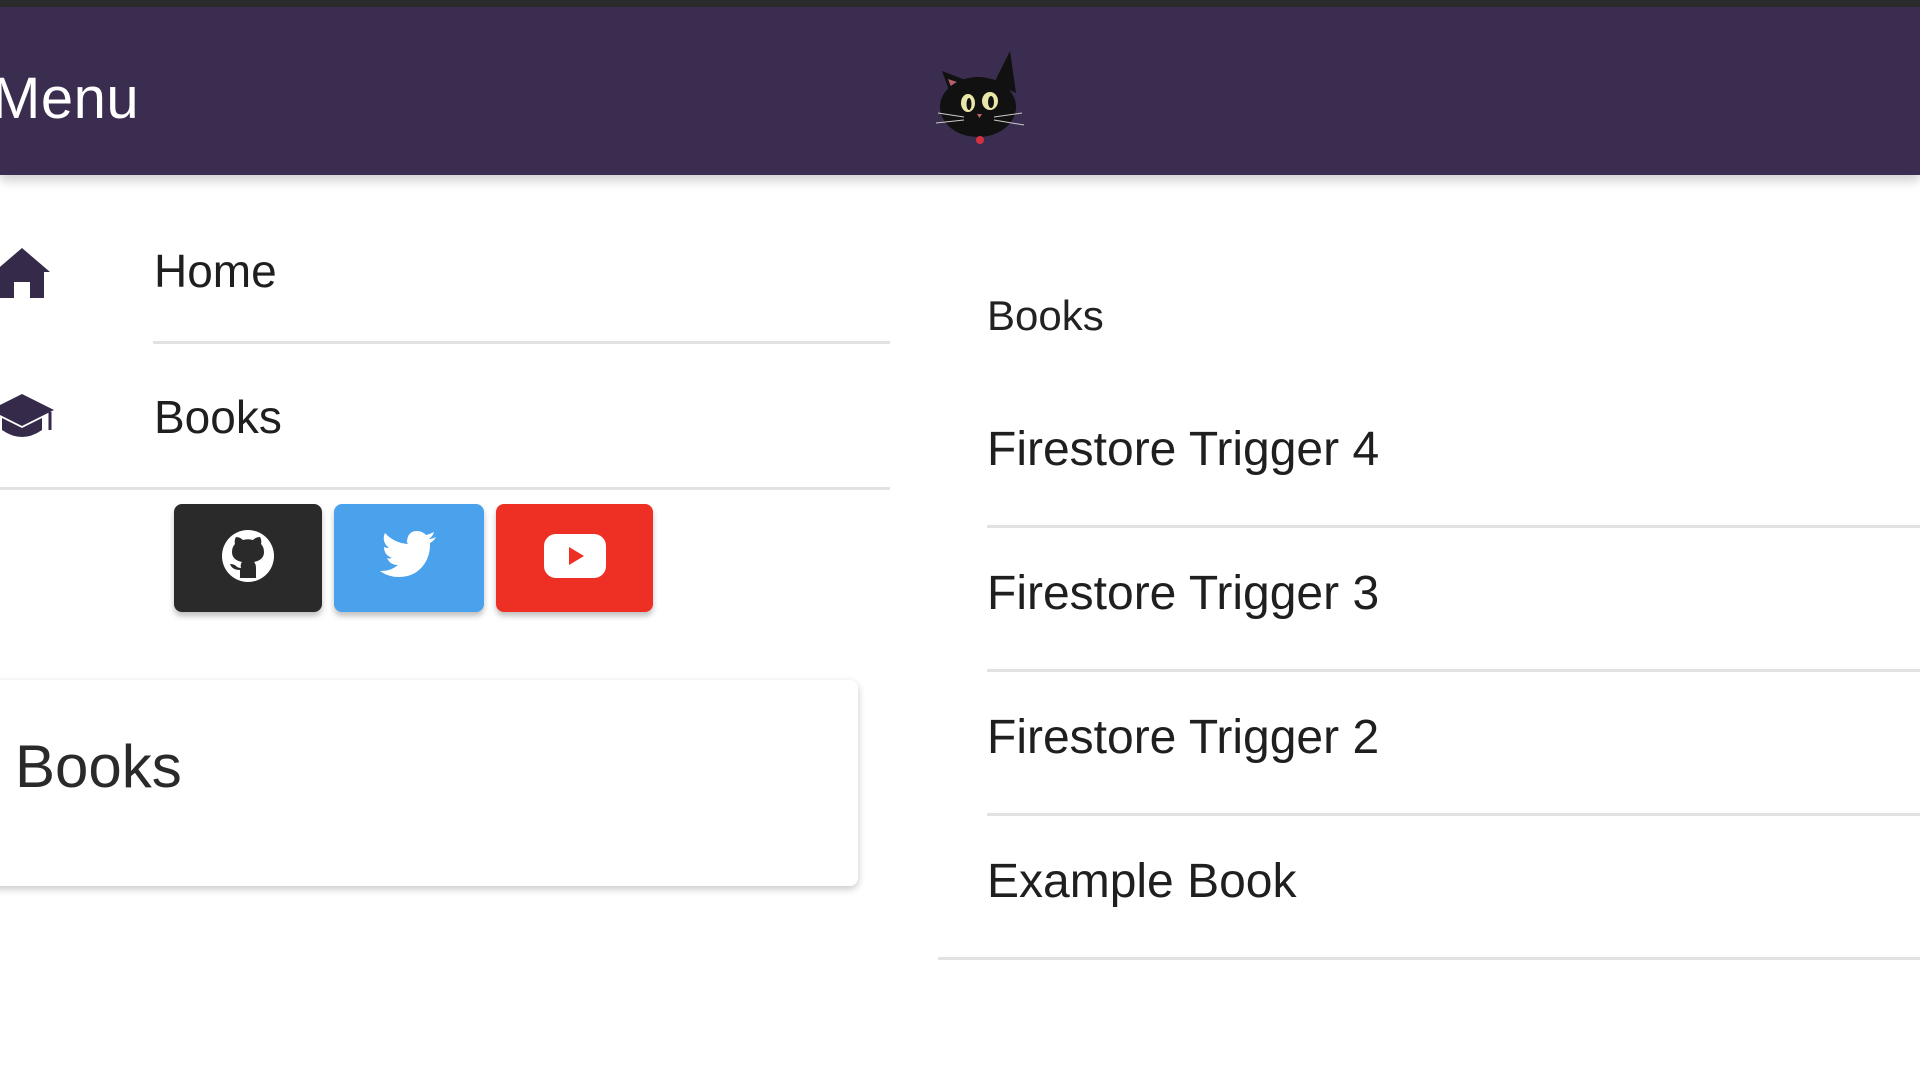 This screenshot has height=1080, width=1920. I want to click on twitter-button, so click(409, 558).